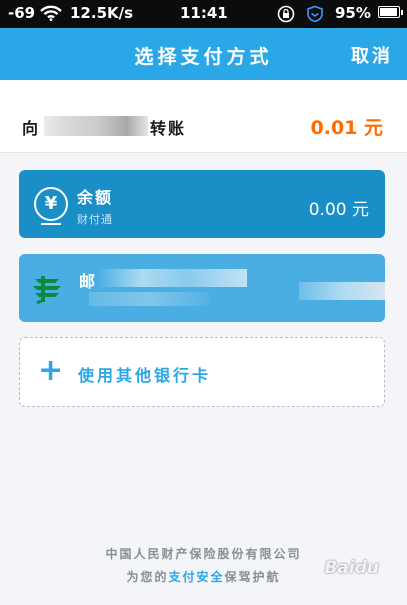  Describe the element at coordinates (51, 15) in the screenshot. I see `wifi-icon` at that location.